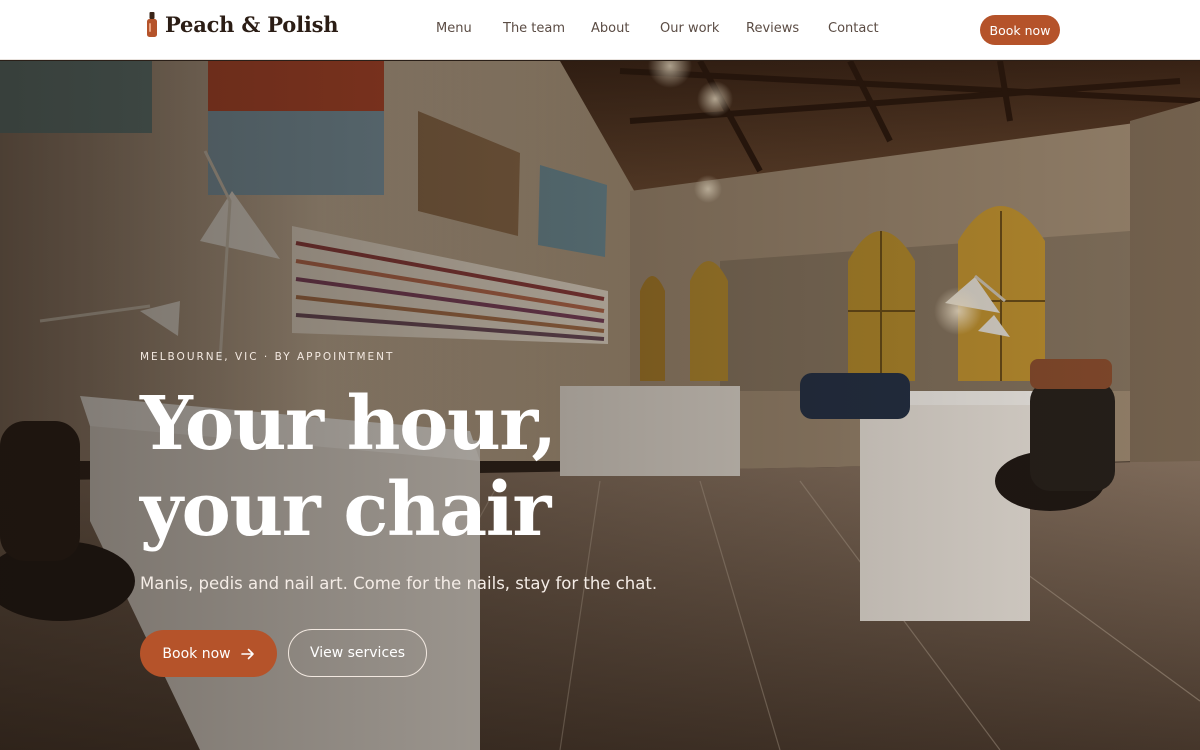 This screenshot has height=750, width=1200. Describe the element at coordinates (689, 28) in the screenshot. I see `nav-item-our-work: Our work` at that location.